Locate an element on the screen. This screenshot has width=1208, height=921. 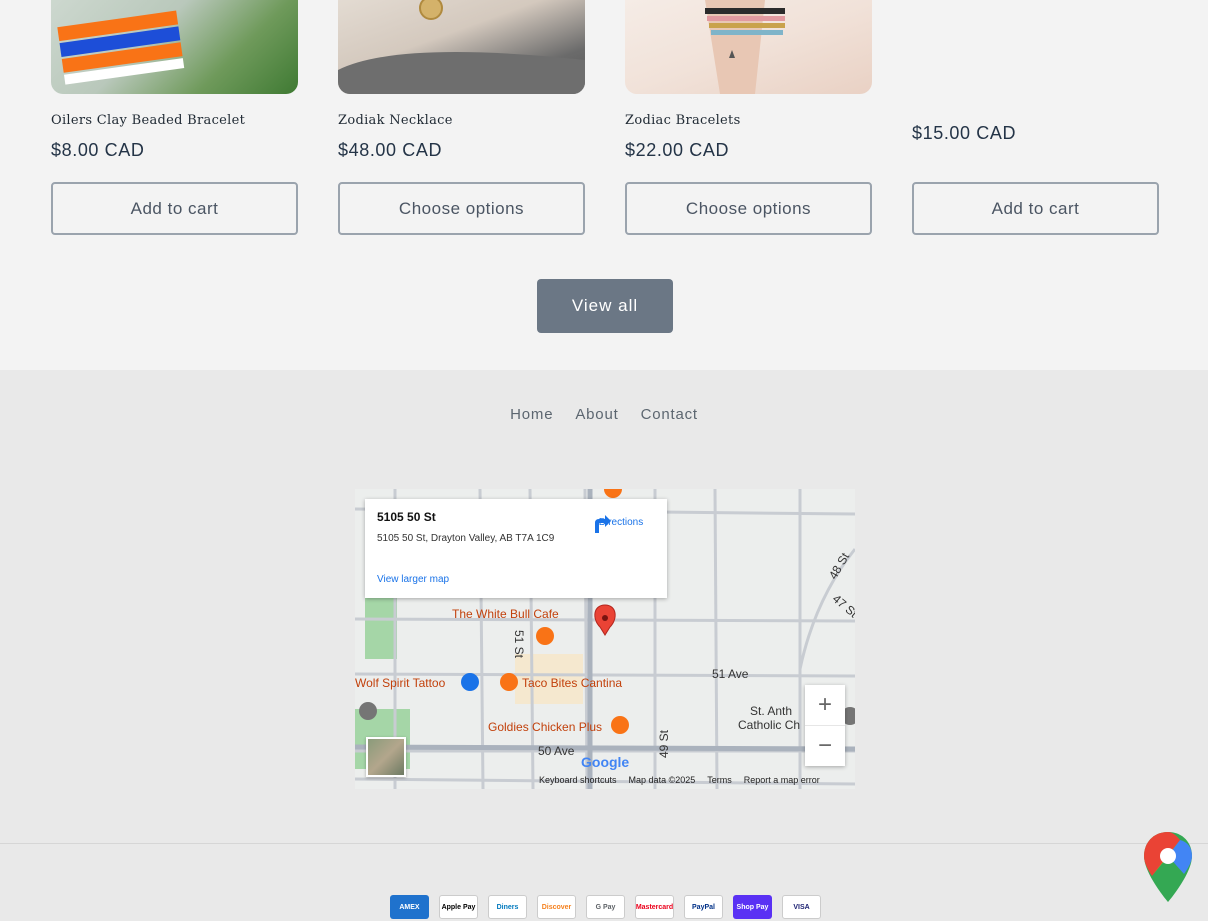
footer-nav: Home About Contact is located at coordinates (604, 414).